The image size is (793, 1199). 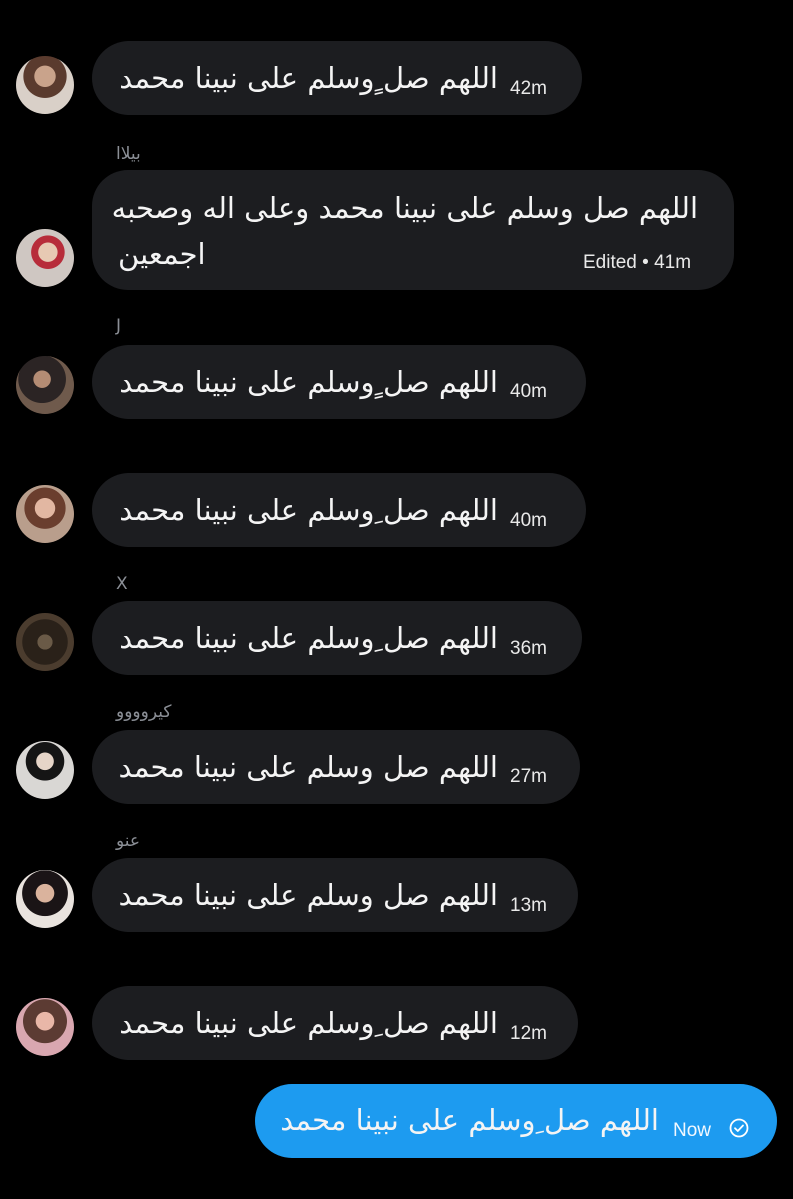 I want to click on message-time: 36m, so click(x=528, y=648).